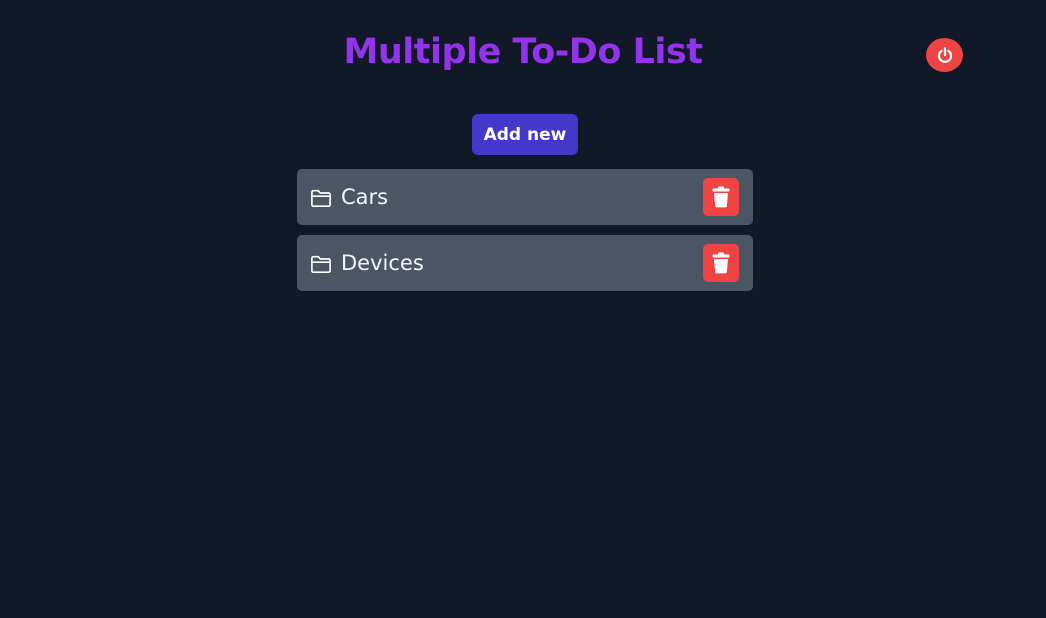  I want to click on logout-button, so click(944, 55).